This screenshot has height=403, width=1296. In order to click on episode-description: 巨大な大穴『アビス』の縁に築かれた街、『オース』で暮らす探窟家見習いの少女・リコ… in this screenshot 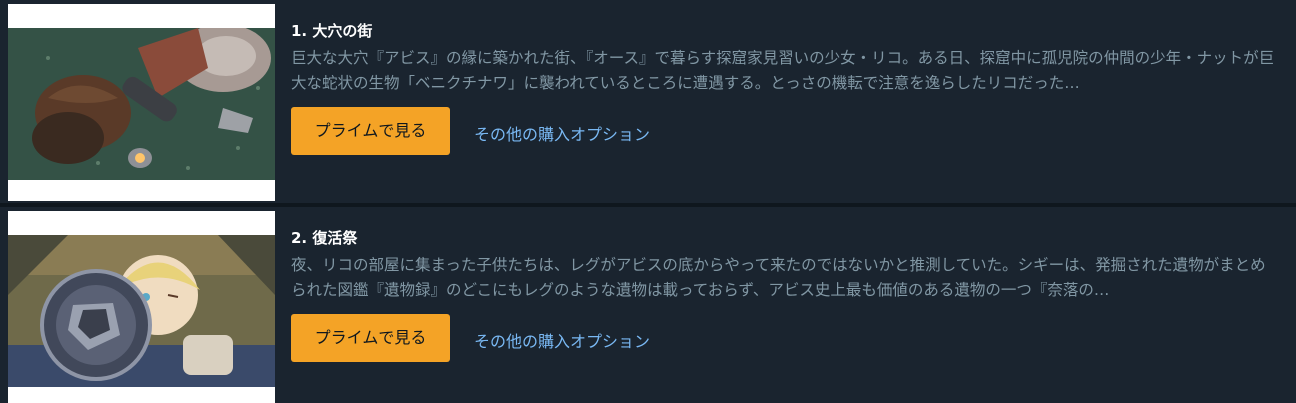, I will do `click(783, 70)`.